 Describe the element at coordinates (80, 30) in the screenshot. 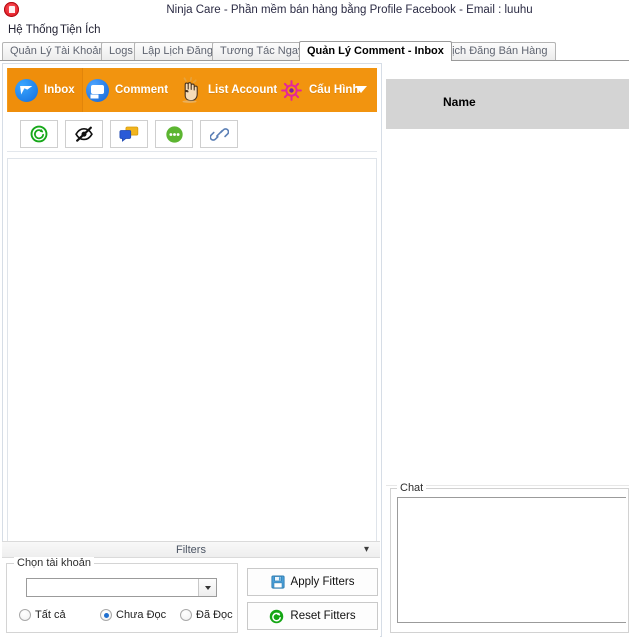

I see `menu-item-tien-ich: Tiện Ích` at that location.